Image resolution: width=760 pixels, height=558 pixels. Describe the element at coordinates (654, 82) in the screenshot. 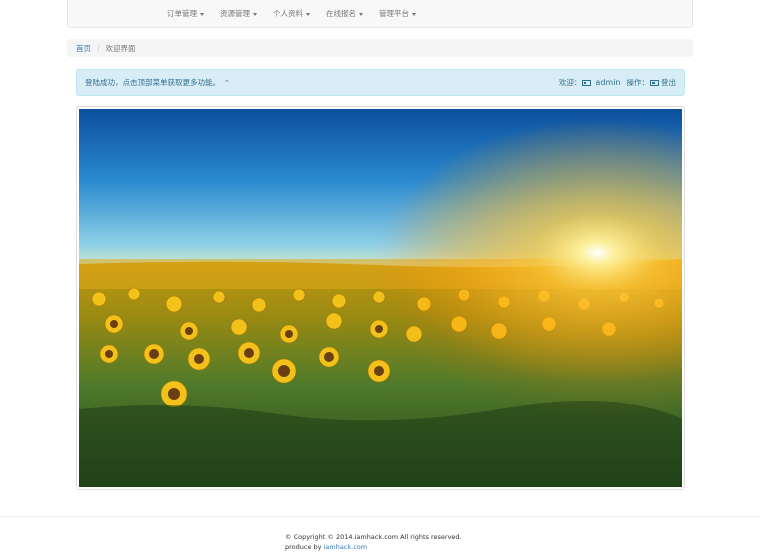

I see `logout-icon` at that location.